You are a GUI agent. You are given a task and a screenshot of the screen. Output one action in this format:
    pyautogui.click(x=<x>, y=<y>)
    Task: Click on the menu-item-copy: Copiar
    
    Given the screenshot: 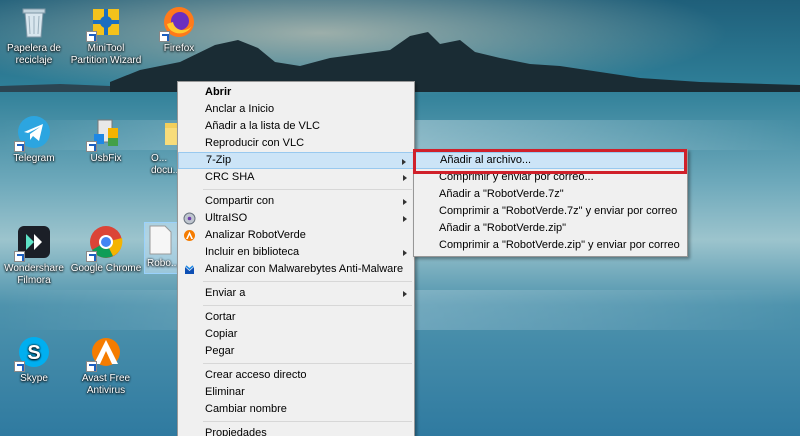 What is the action you would take?
    pyautogui.click(x=296, y=334)
    